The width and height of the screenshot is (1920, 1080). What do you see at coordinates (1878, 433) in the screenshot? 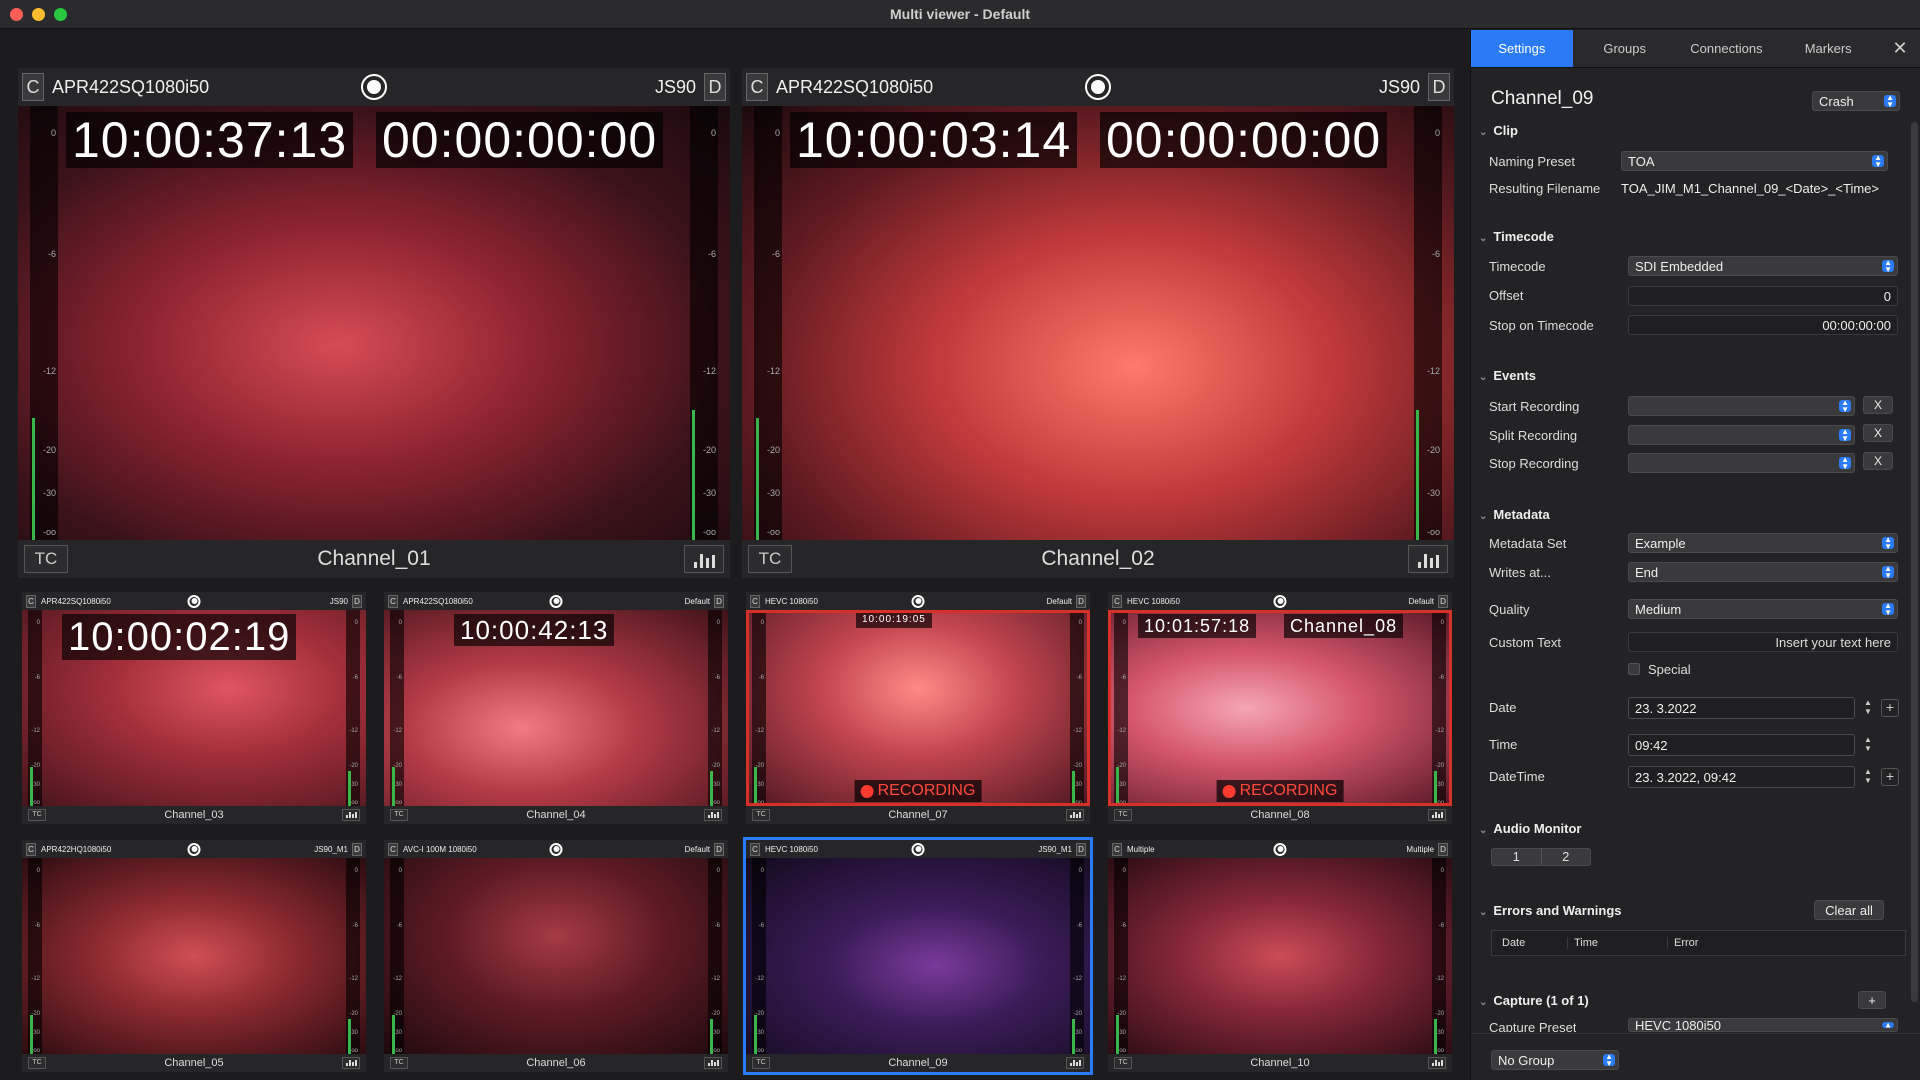
I see `split-recording-clear-button: X` at bounding box center [1878, 433].